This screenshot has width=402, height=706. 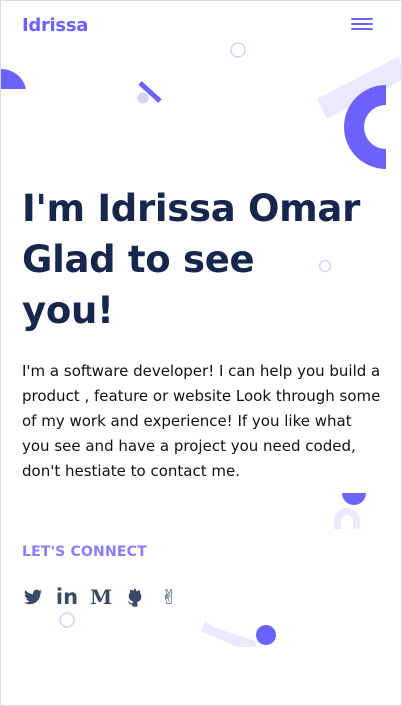 I want to click on site-logo: Idrissa, so click(x=55, y=25).